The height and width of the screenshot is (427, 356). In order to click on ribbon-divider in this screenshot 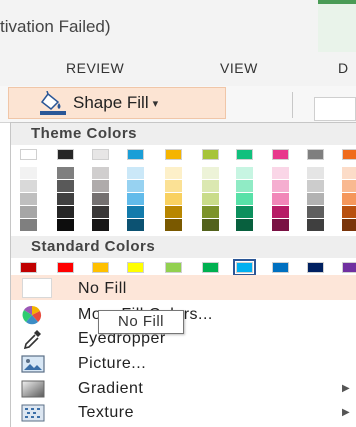, I will do `click(292, 105)`.